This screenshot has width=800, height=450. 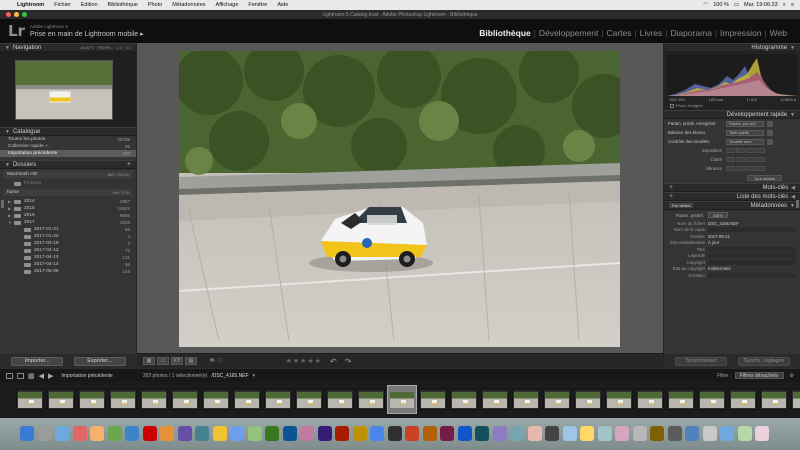 I want to click on folder-item: ▶ 2016 8695, so click(x=68, y=215).